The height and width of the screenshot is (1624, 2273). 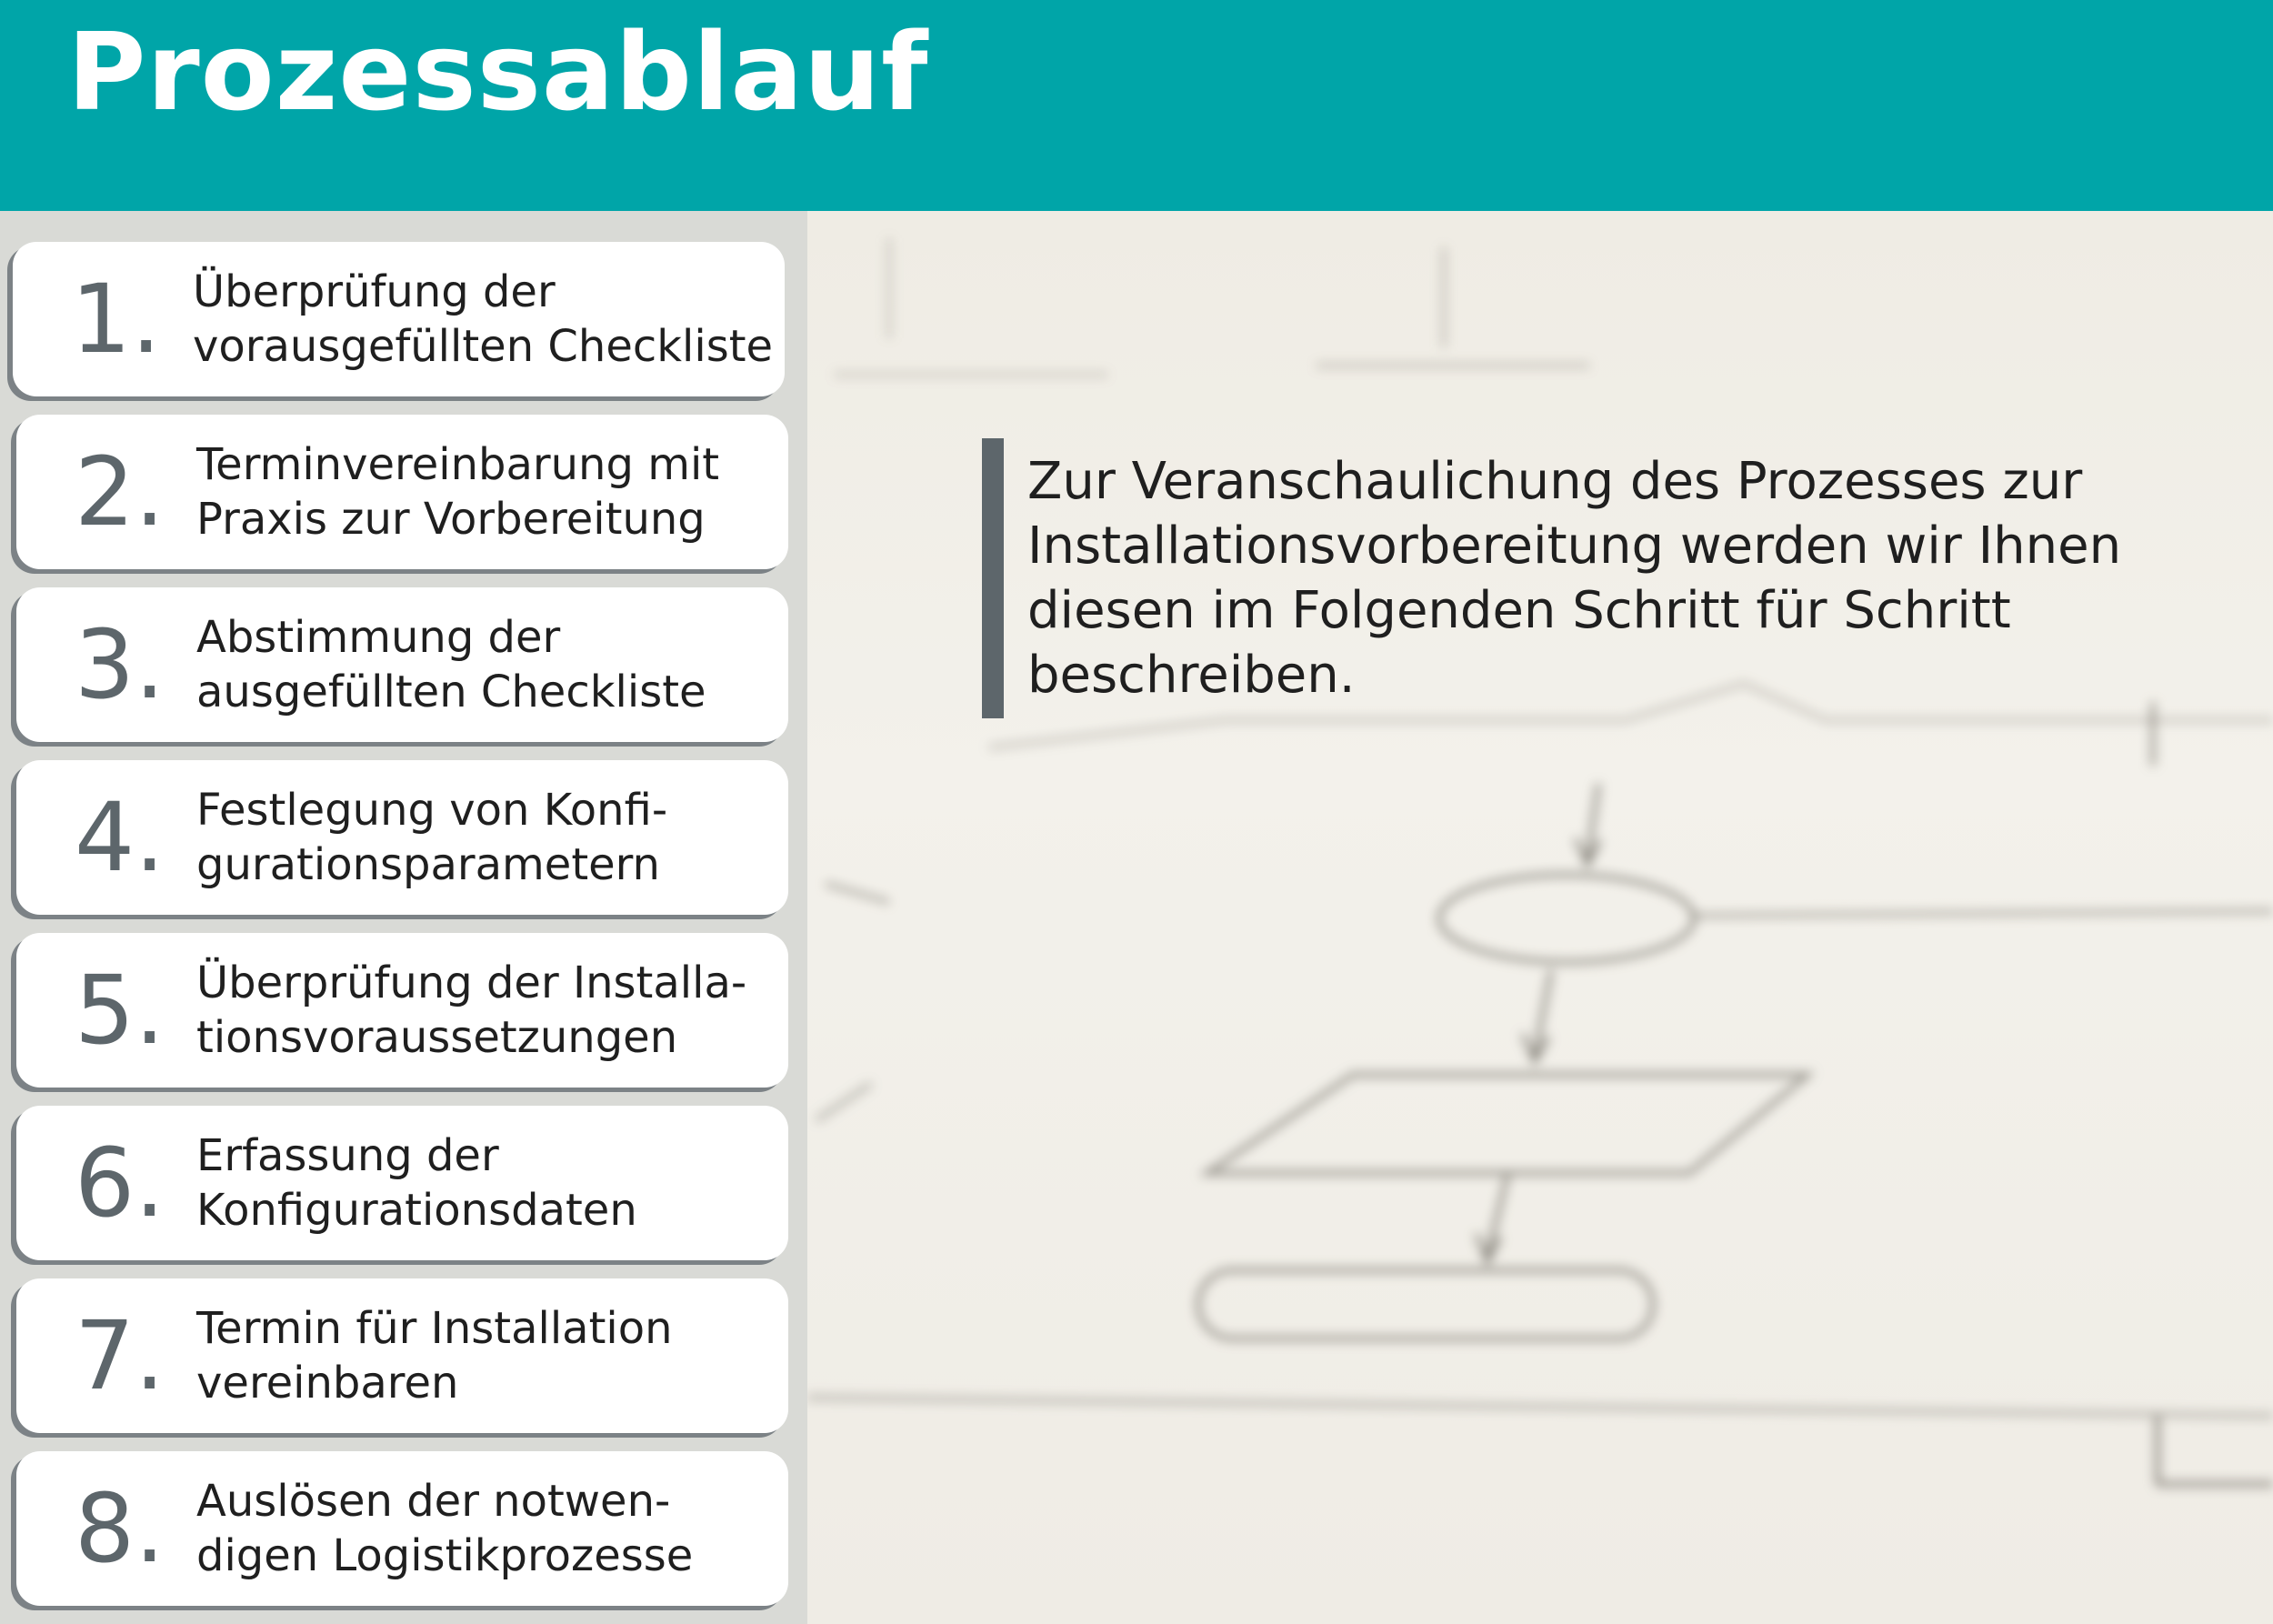 I want to click on step-number: 8., so click(x=120, y=1528).